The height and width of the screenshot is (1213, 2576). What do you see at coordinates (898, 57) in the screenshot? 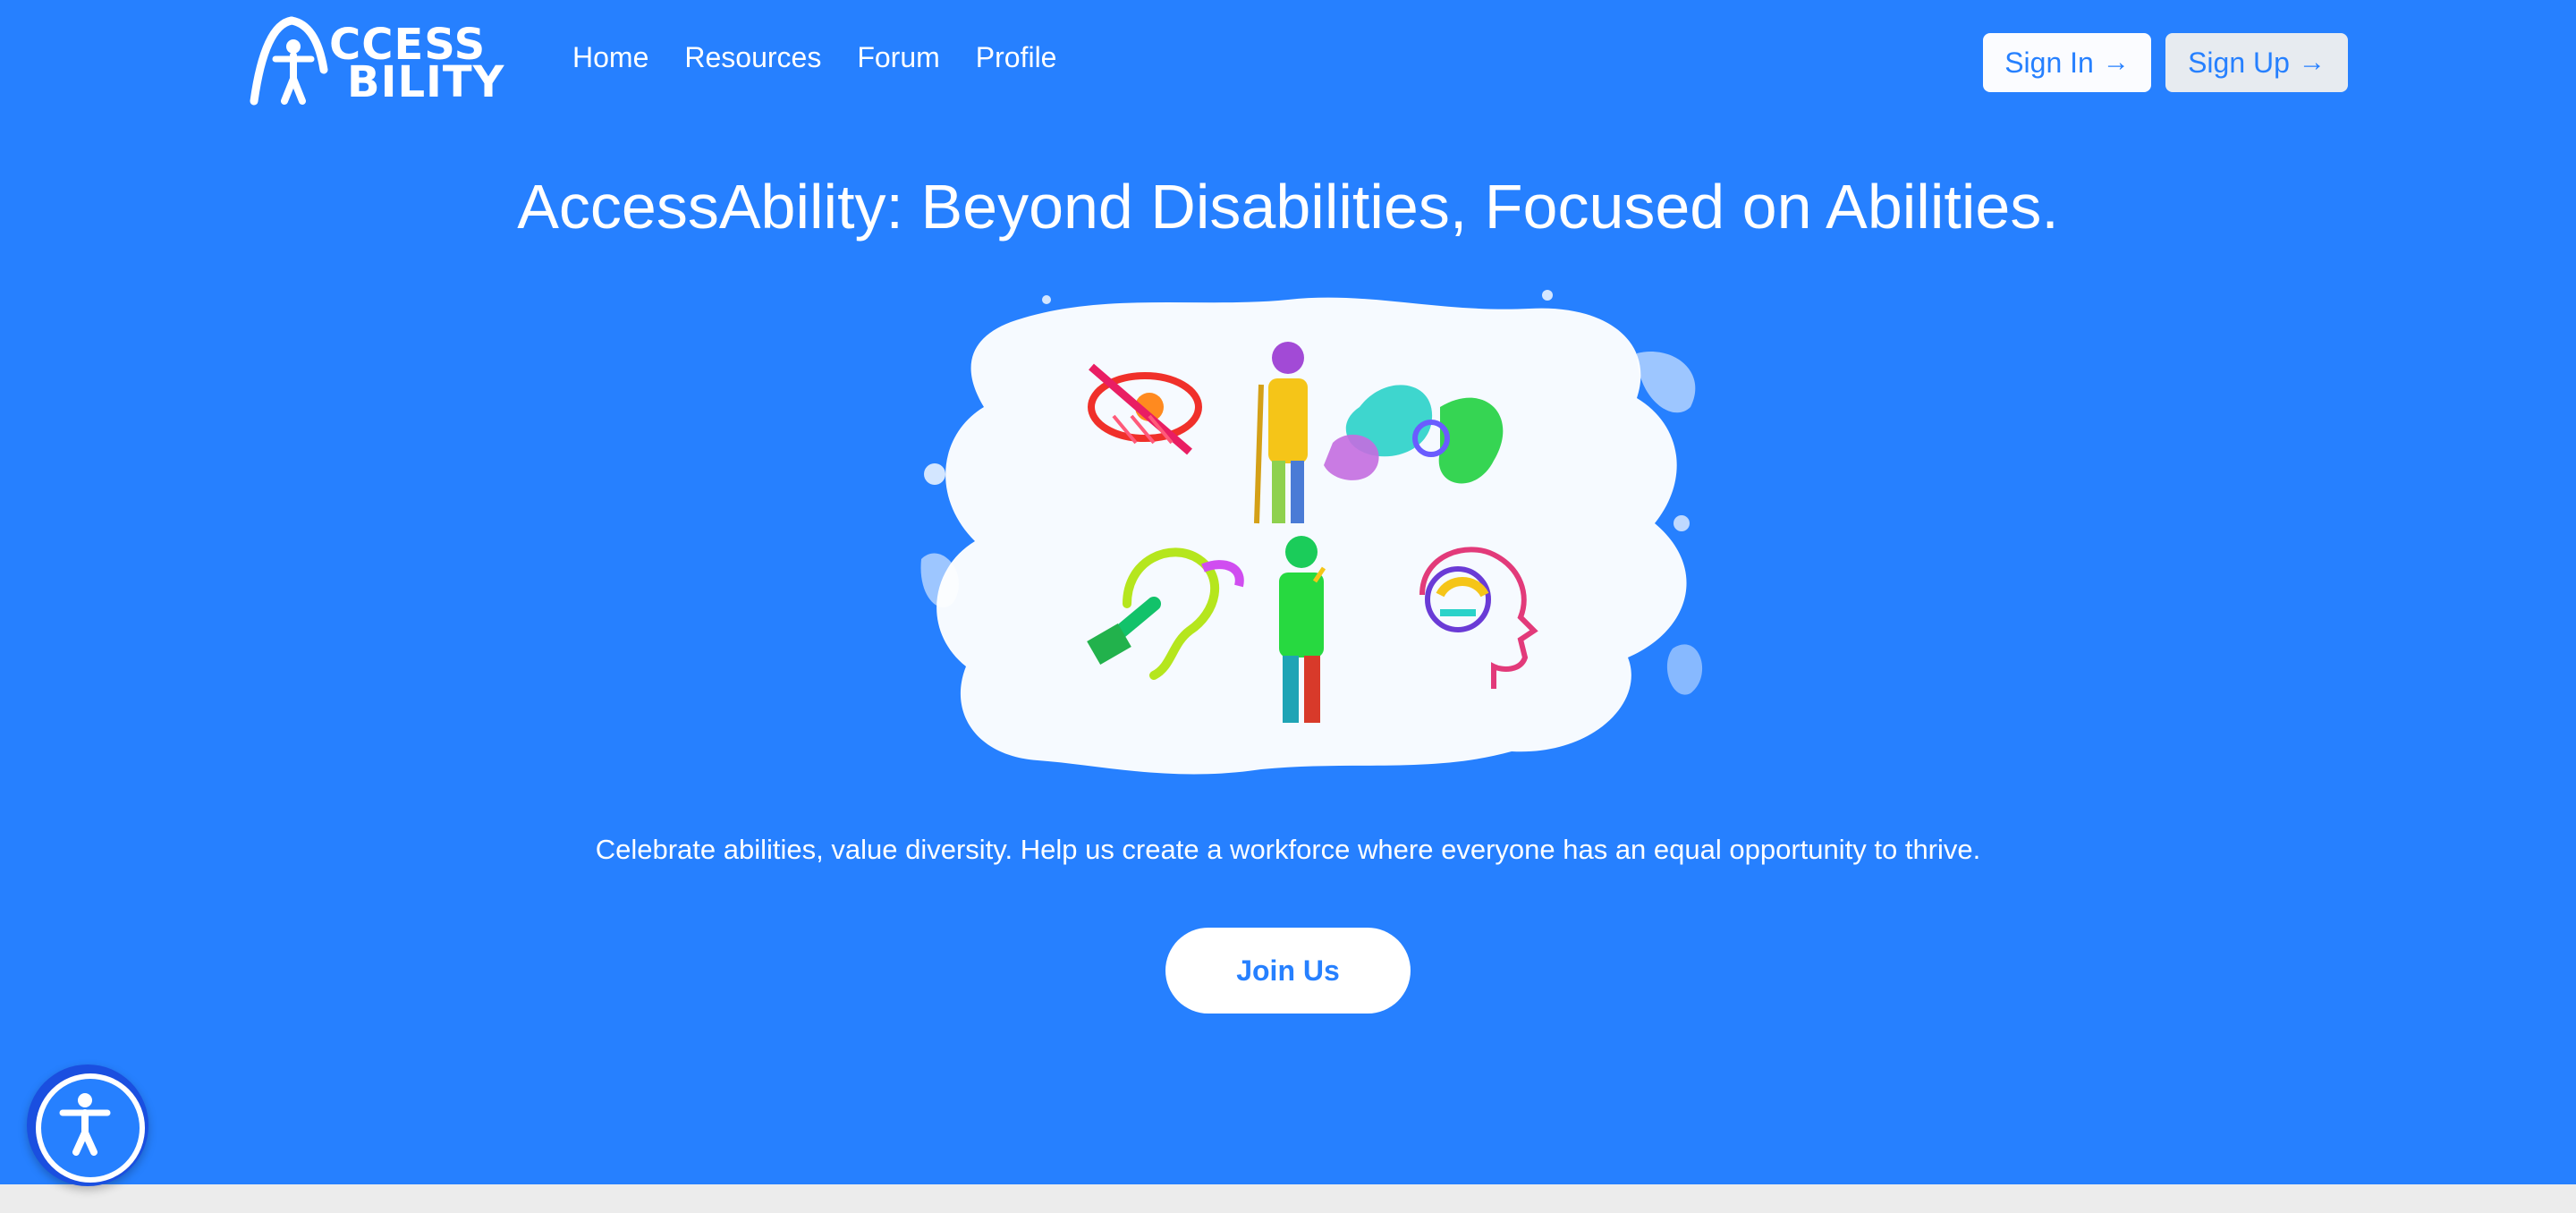
I see `nav-link-forum: Forum` at bounding box center [898, 57].